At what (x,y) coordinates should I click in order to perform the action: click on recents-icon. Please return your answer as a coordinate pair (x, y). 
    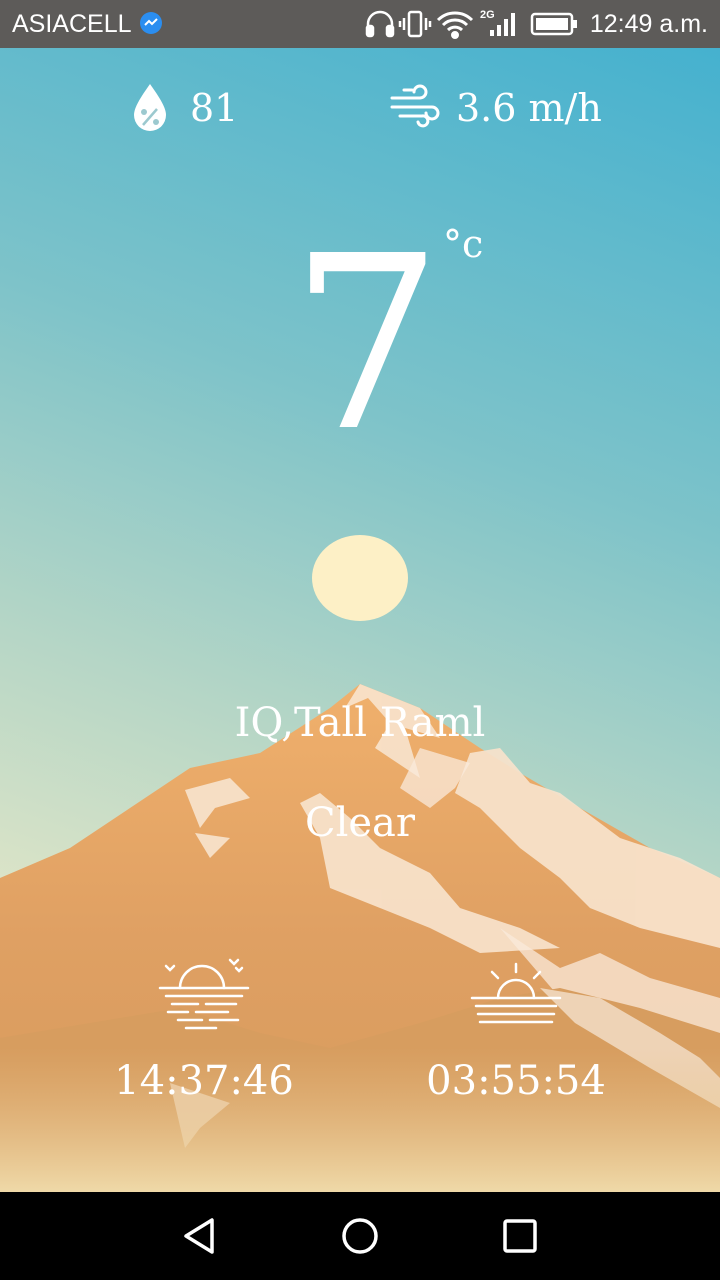
    Looking at the image, I should click on (520, 1236).